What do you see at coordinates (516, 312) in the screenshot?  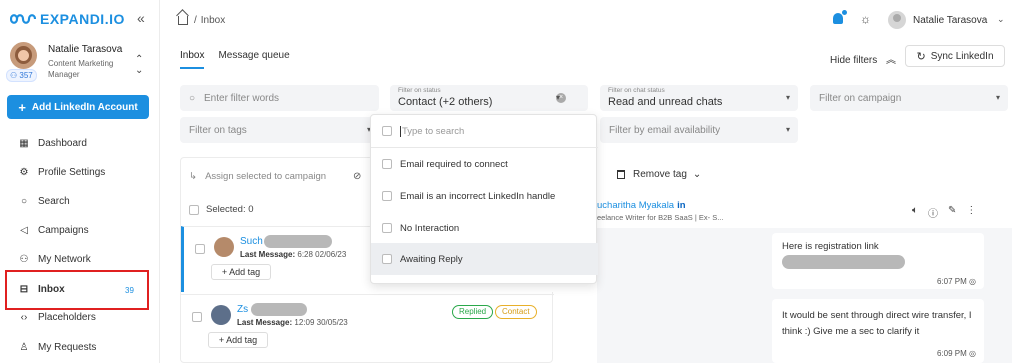 I see `status-badge-contact: Contact` at bounding box center [516, 312].